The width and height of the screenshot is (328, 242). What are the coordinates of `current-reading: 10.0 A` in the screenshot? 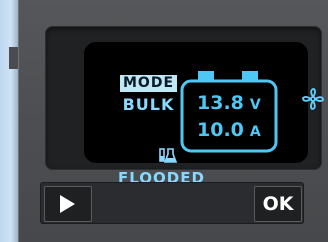 It's located at (229, 130).